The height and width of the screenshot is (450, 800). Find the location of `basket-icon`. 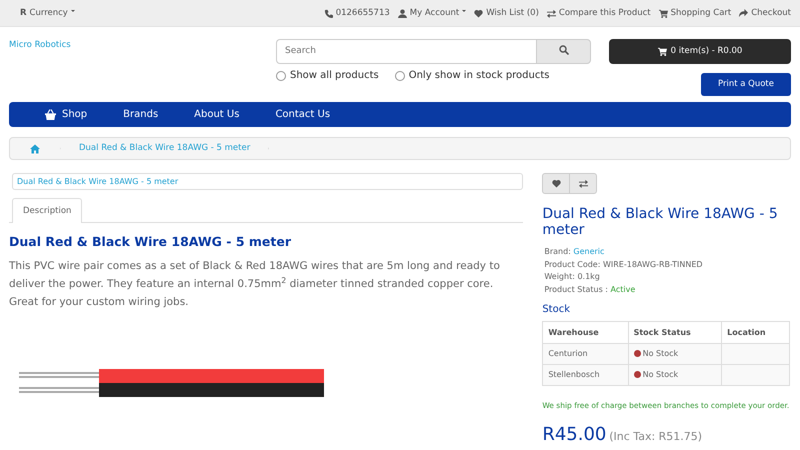

basket-icon is located at coordinates (50, 114).